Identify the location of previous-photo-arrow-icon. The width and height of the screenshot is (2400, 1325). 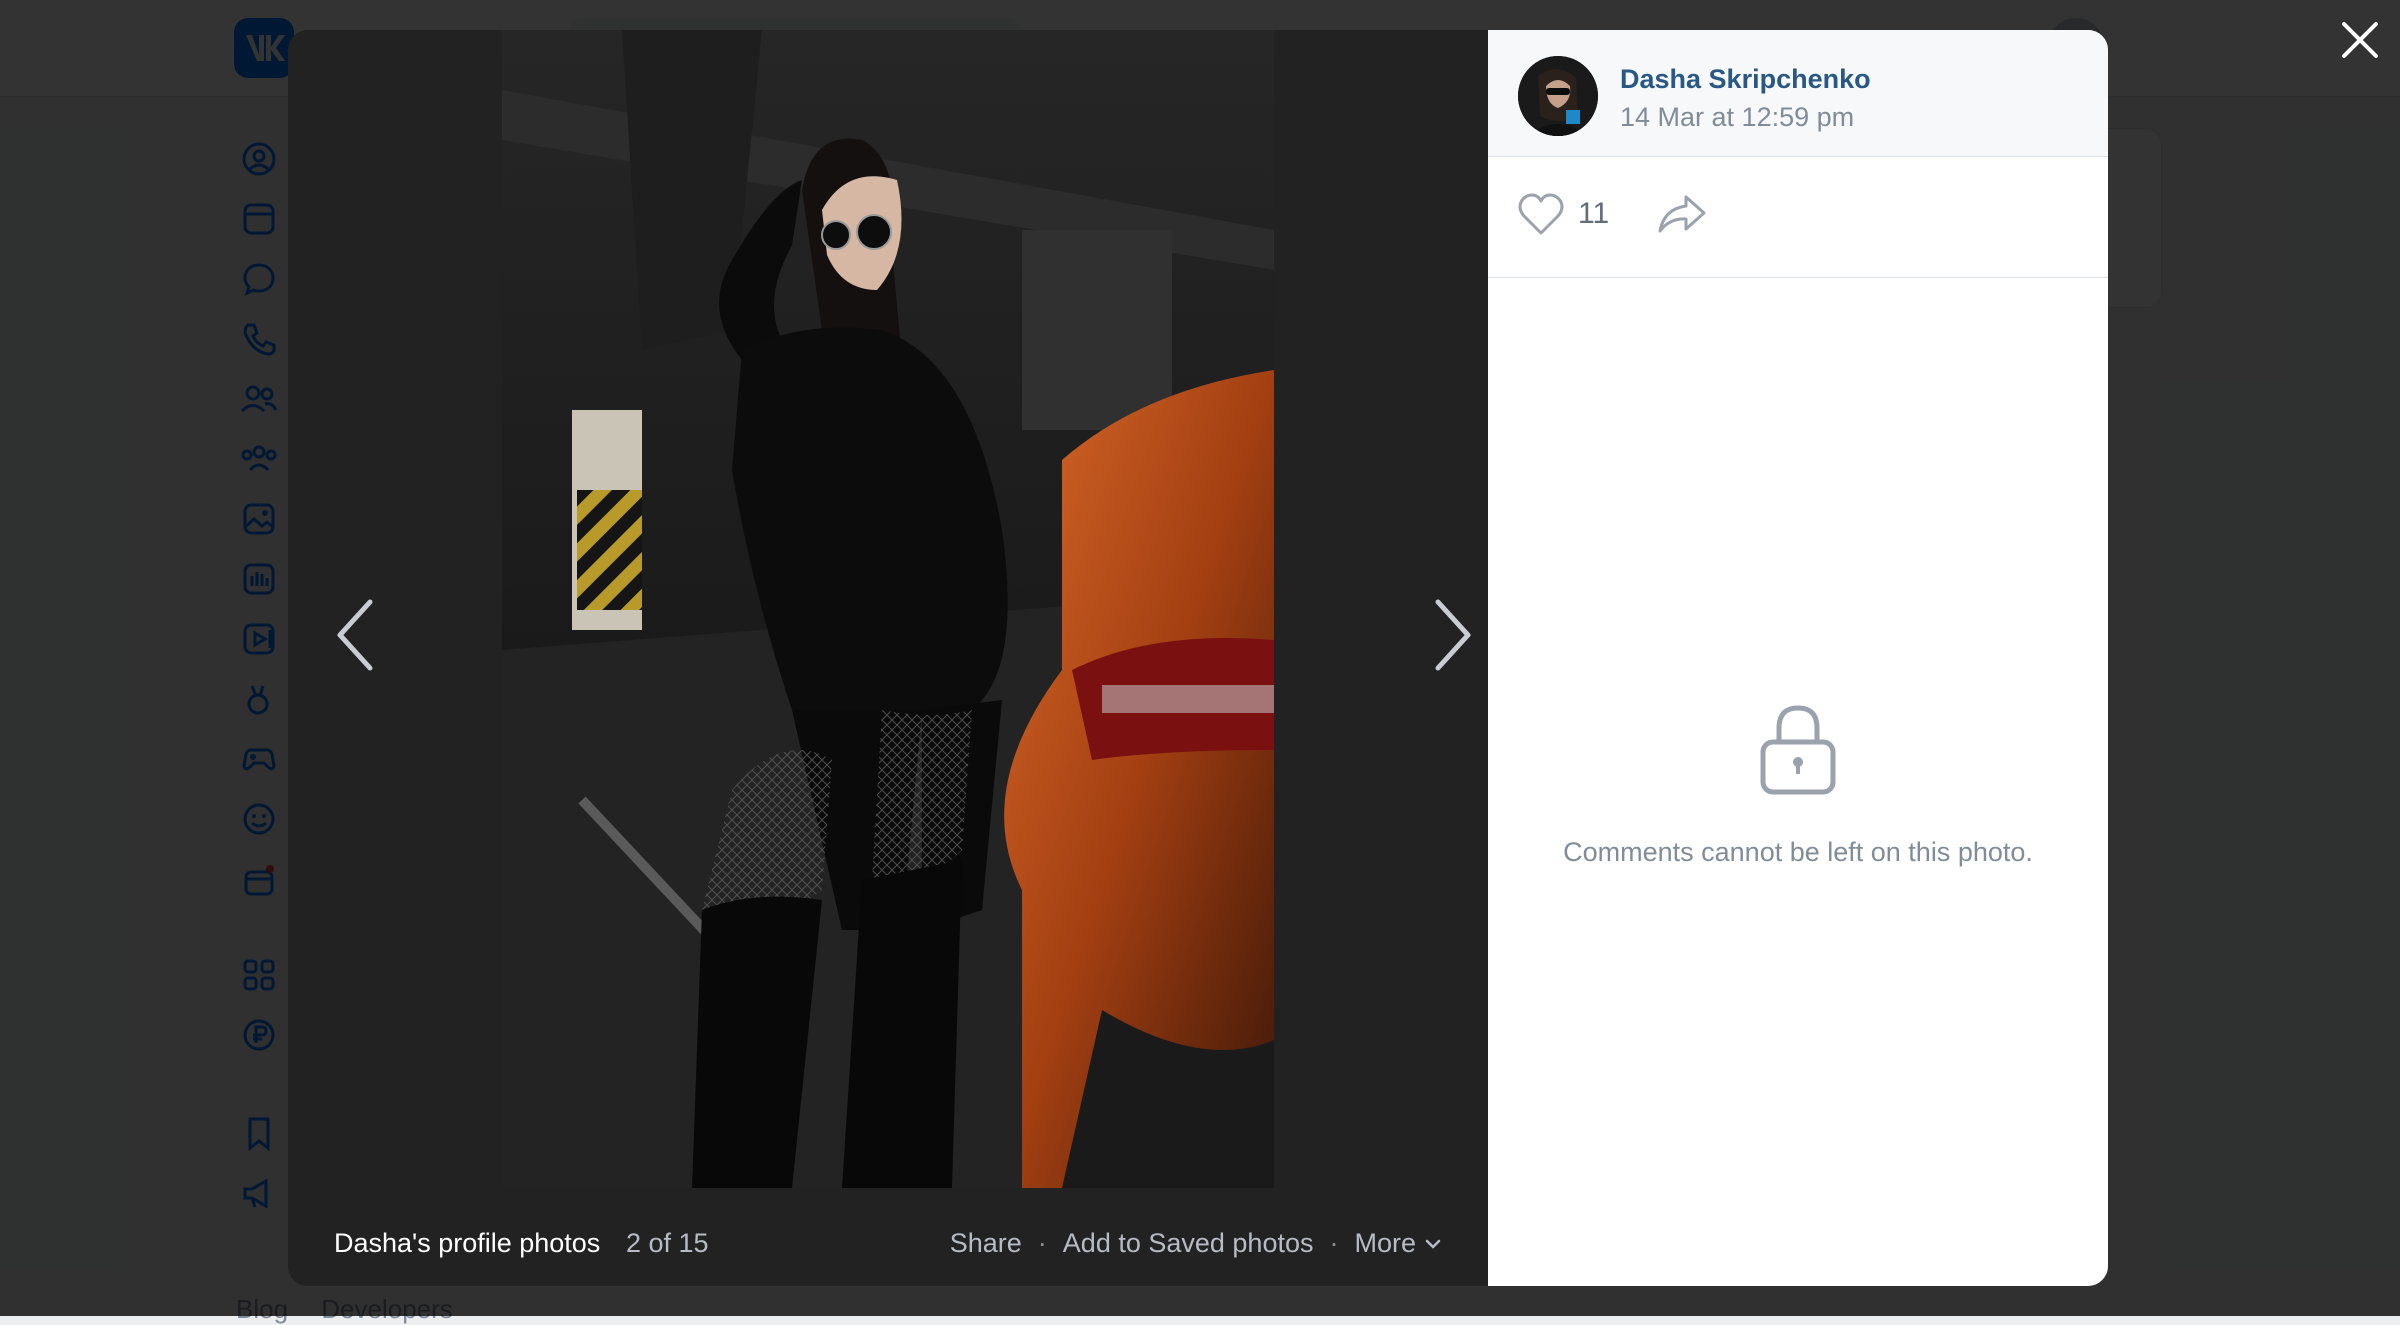
(360, 635).